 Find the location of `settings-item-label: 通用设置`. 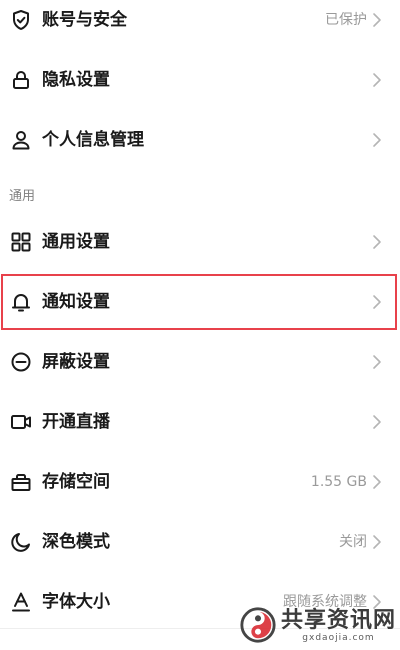

settings-item-label: 通用设置 is located at coordinates (76, 242).